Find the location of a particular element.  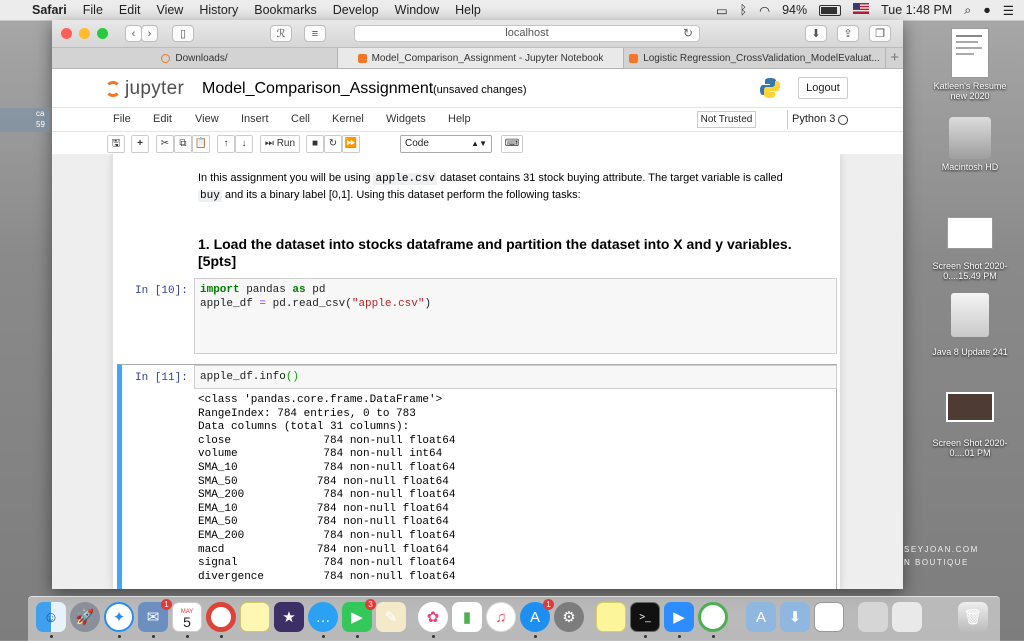

trust-indicator: Not Trusted is located at coordinates (726, 119).